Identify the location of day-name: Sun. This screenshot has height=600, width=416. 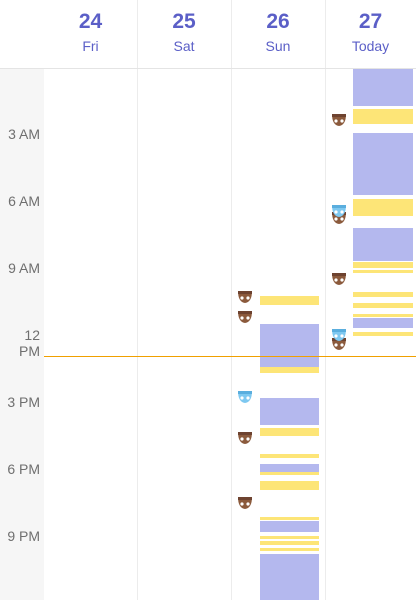
(278, 46).